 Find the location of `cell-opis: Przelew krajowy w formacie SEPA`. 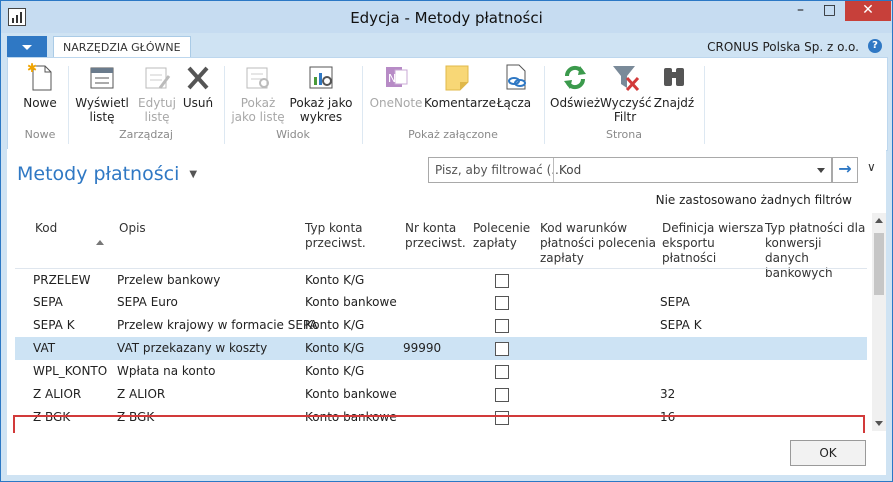

cell-opis: Przelew krajowy w formacie SEPA is located at coordinates (217, 325).